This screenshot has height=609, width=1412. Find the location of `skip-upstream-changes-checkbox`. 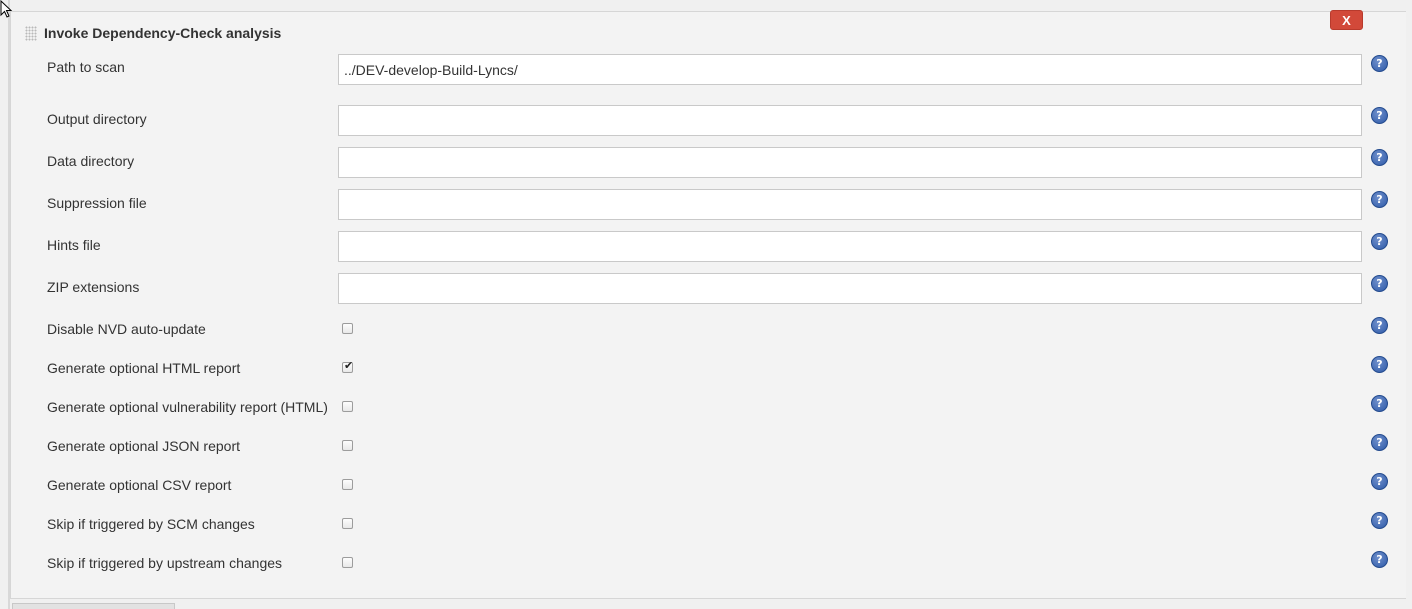

skip-upstream-changes-checkbox is located at coordinates (347, 562).